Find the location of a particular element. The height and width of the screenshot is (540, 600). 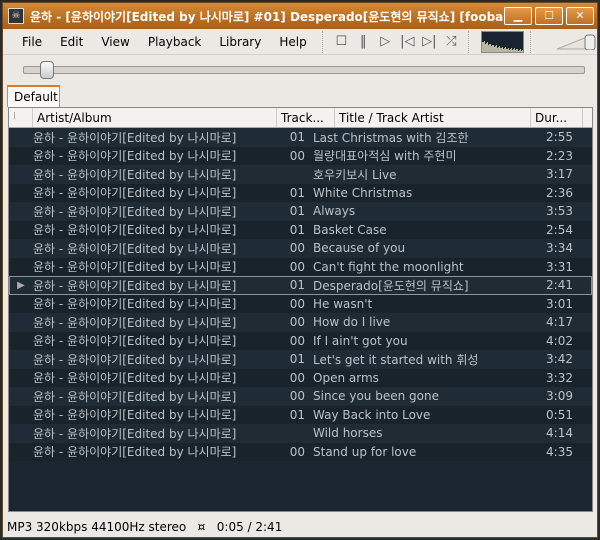

duration: 3:09 is located at coordinates (559, 396).